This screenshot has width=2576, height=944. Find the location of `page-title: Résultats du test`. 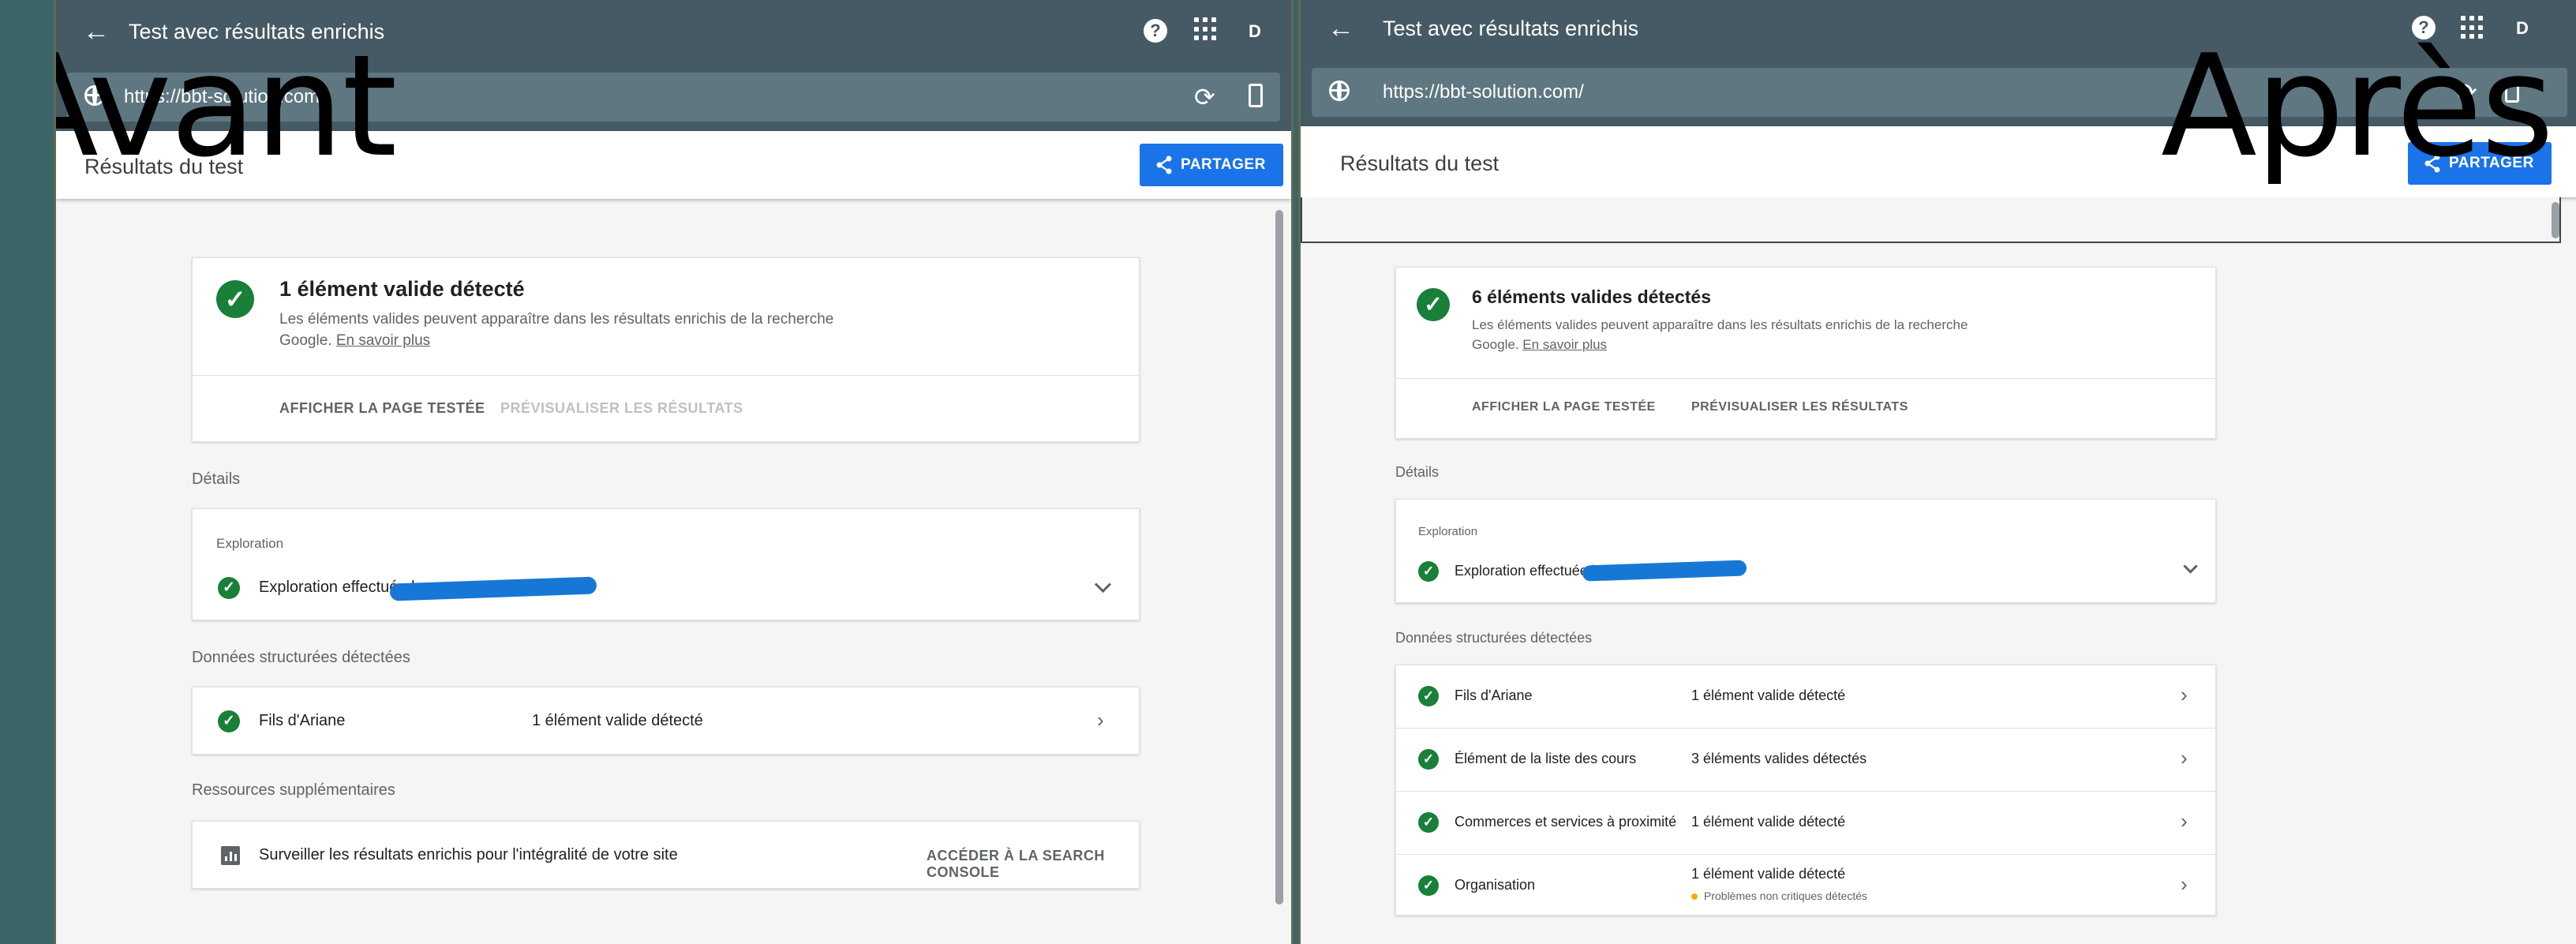

page-title: Résultats du test is located at coordinates (1420, 163).